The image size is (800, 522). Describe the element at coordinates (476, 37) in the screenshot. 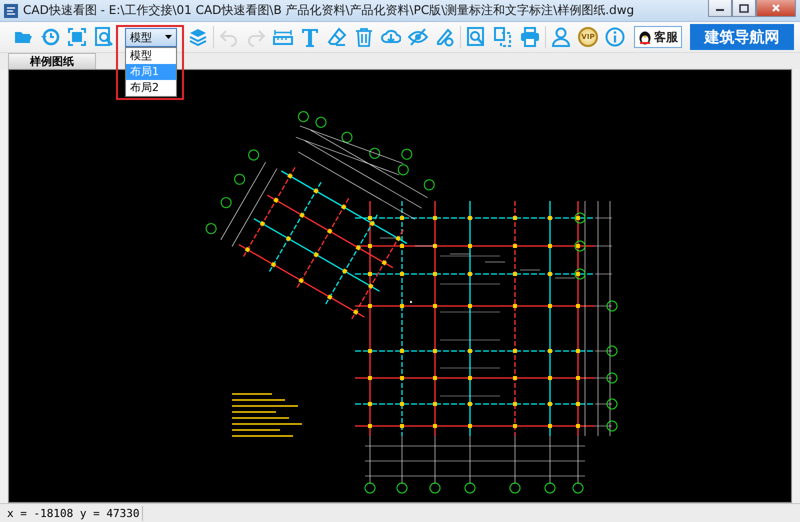

I see `zoom-document-icon` at that location.